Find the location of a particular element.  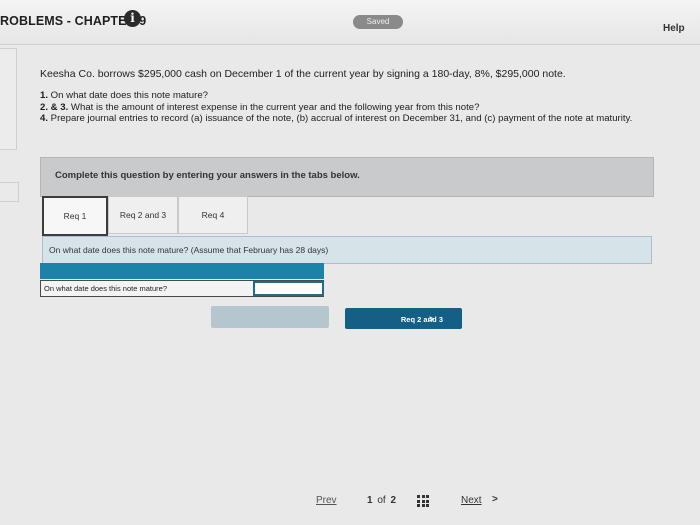

info-icon: i is located at coordinates (132, 18).